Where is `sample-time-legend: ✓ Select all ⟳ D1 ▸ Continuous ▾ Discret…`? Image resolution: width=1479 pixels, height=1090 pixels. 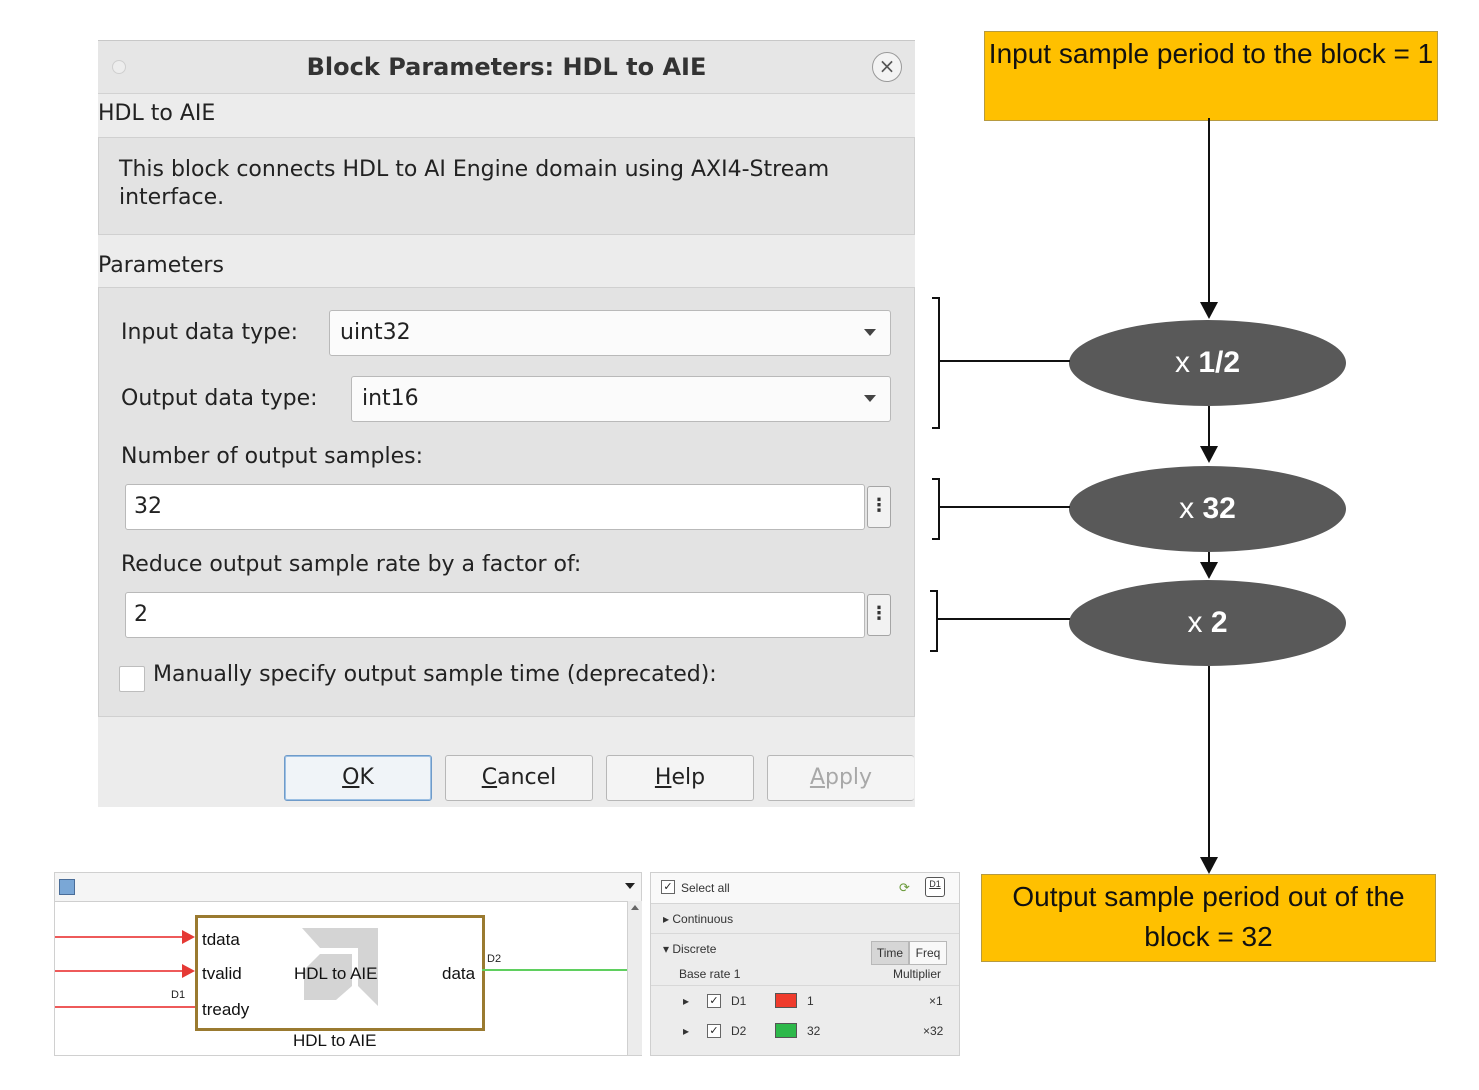
sample-time-legend: ✓ Select all ⟳ D1 ▸ Continuous ▾ Discret… is located at coordinates (805, 964).